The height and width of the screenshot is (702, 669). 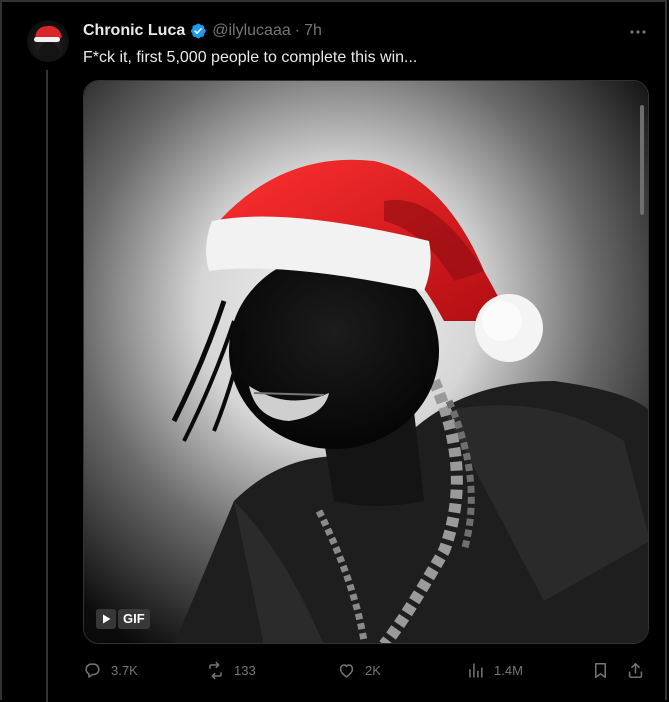 What do you see at coordinates (110, 670) in the screenshot?
I see `reply-button: 3.7K` at bounding box center [110, 670].